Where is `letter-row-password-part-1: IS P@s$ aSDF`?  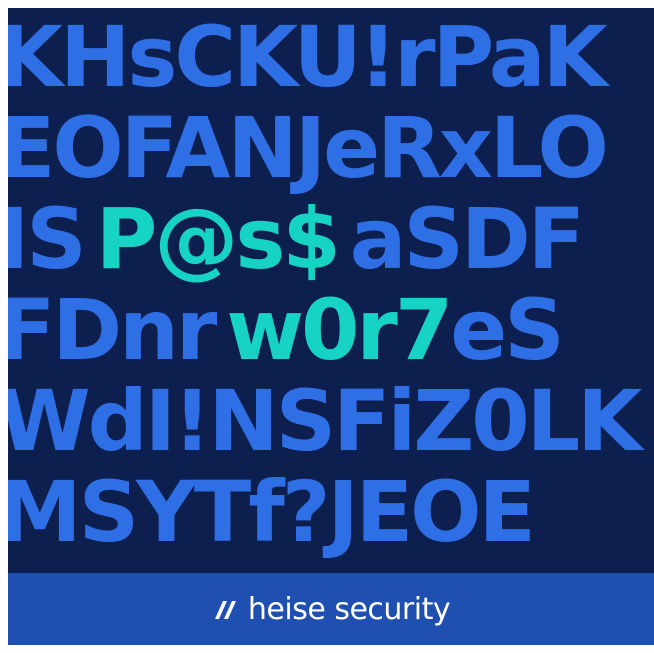 letter-row-password-part-1: IS P@s$ aSDF is located at coordinates (331, 239).